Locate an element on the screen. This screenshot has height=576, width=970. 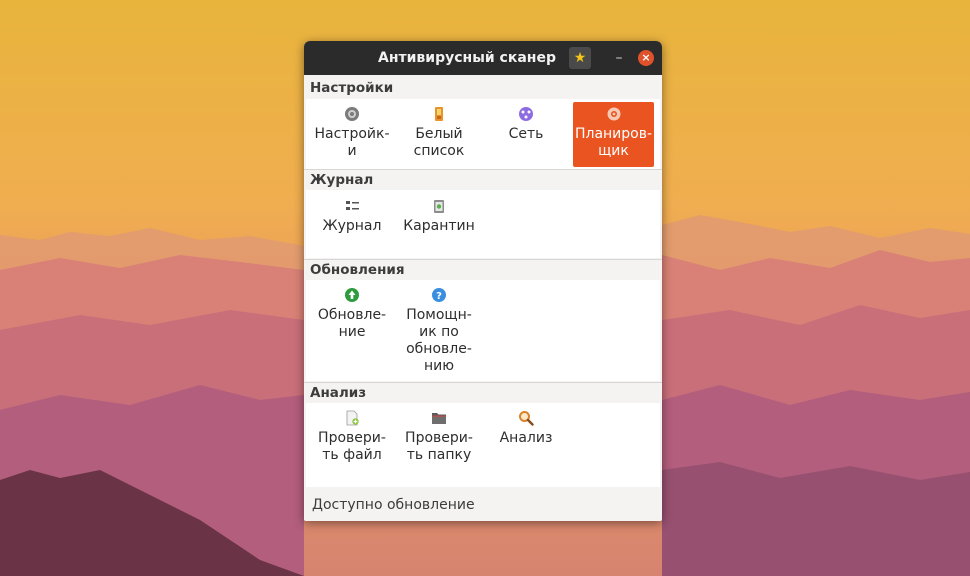
tool-whitelist: Белый список is located at coordinates (439, 133).